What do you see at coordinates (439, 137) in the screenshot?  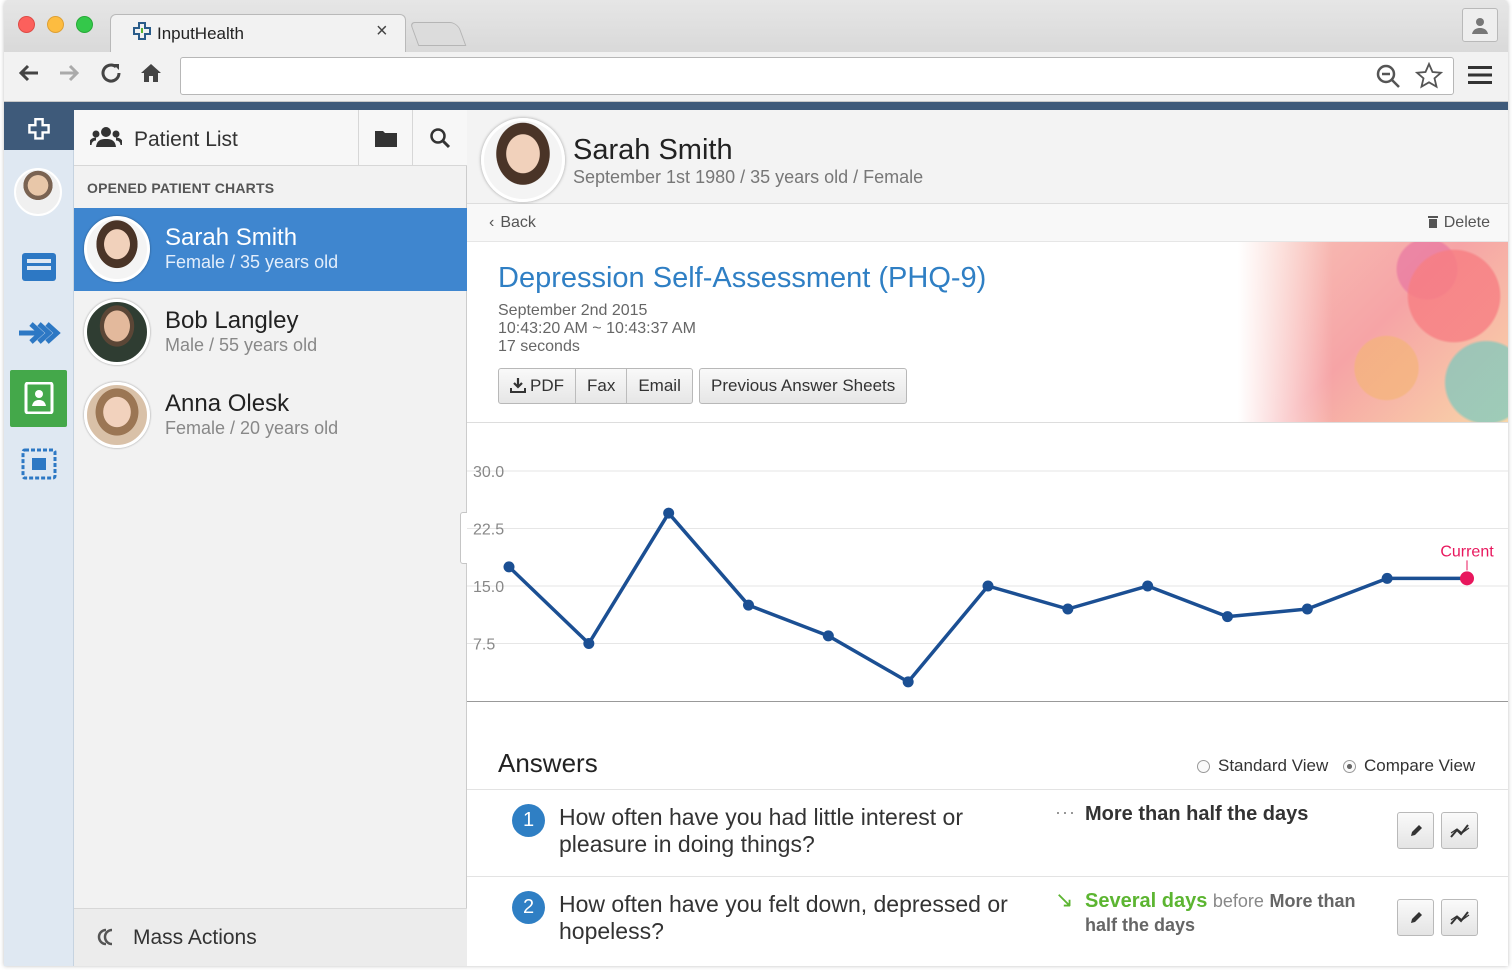 I see `search-icon` at bounding box center [439, 137].